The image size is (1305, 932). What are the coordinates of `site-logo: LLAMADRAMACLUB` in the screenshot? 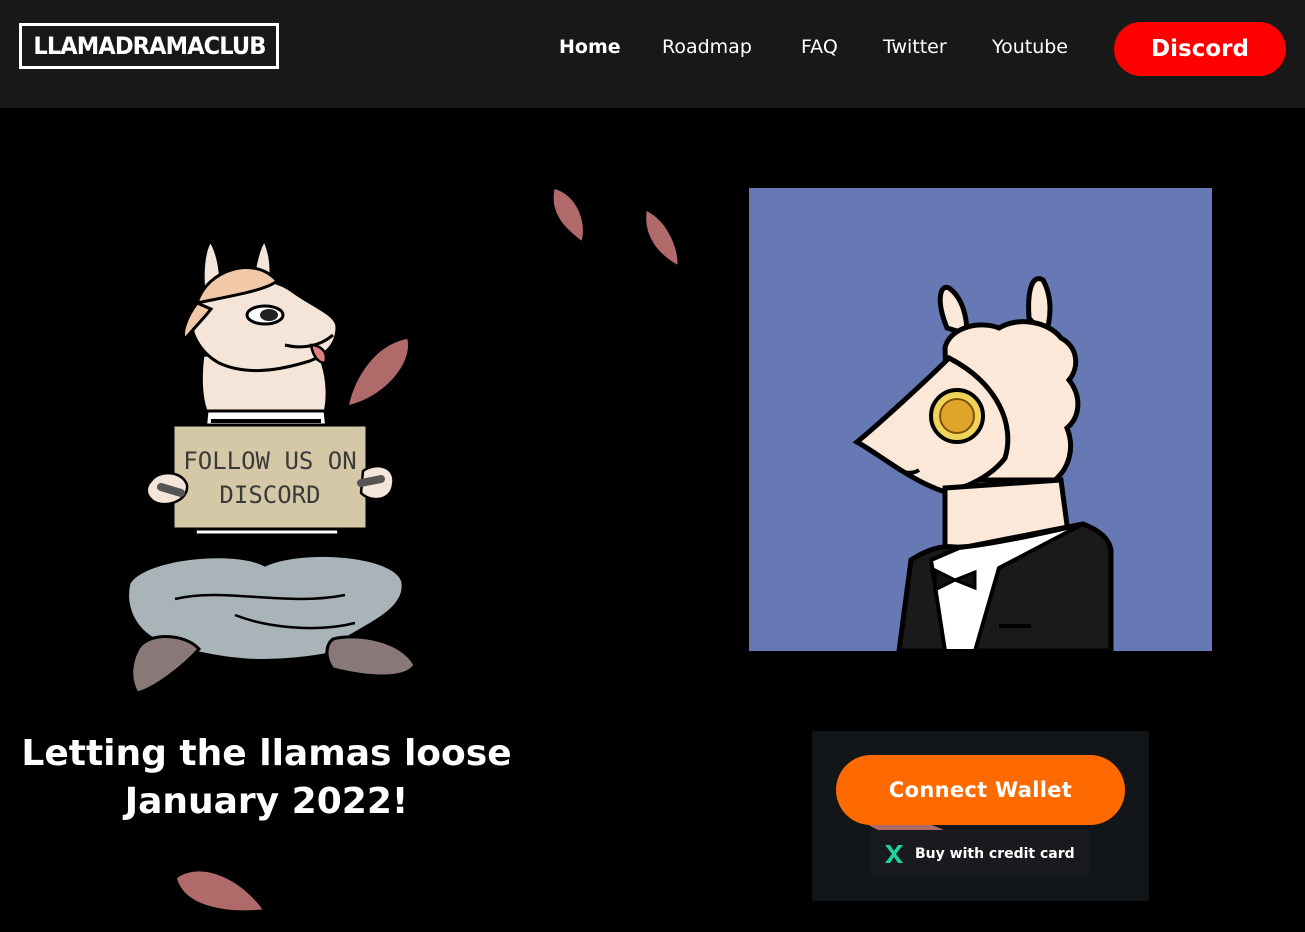 It's located at (149, 46).